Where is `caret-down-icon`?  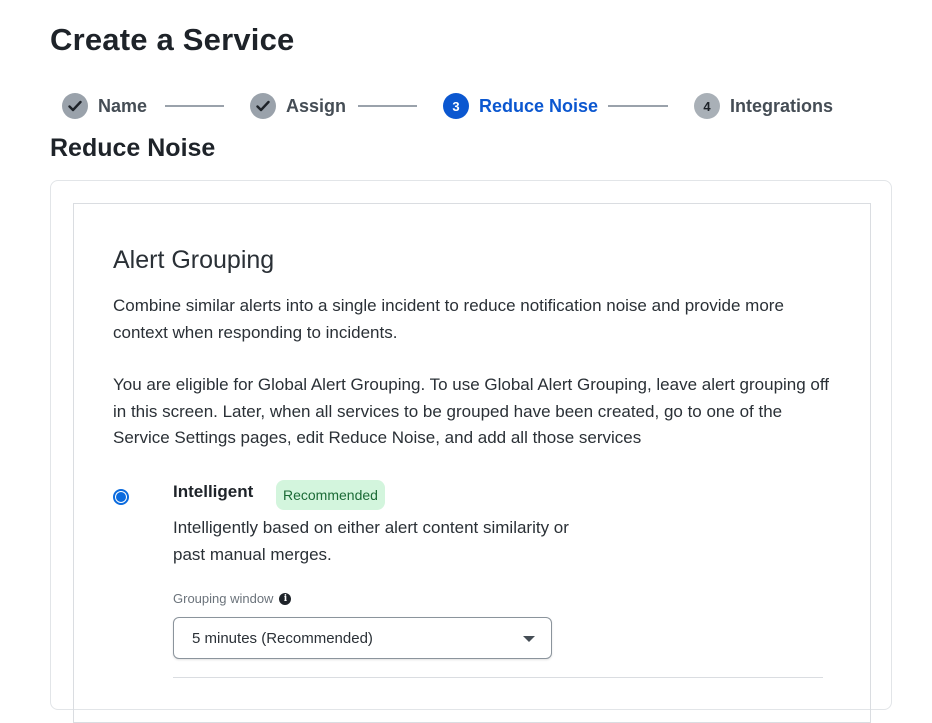 caret-down-icon is located at coordinates (529, 639).